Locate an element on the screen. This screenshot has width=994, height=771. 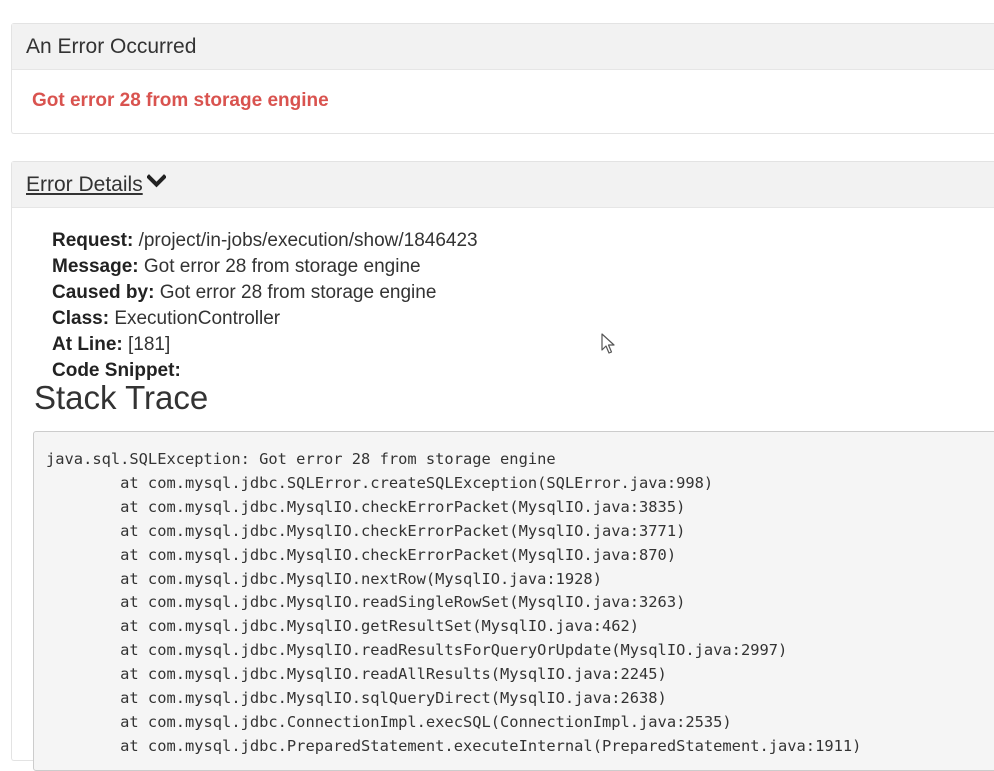
detail-row-class: Class: ExecutionController is located at coordinates (265, 319).